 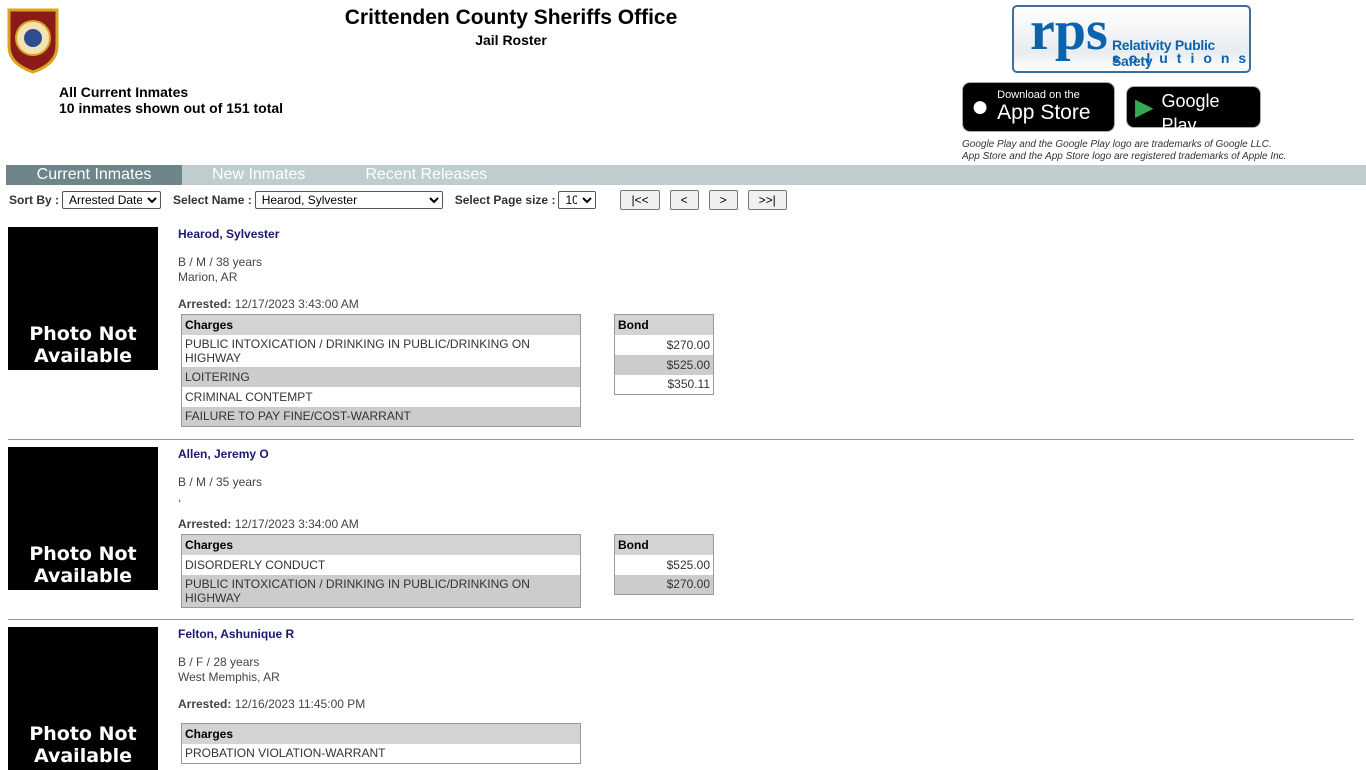 What do you see at coordinates (577, 200) in the screenshot?
I see `page-size-select: 10` at bounding box center [577, 200].